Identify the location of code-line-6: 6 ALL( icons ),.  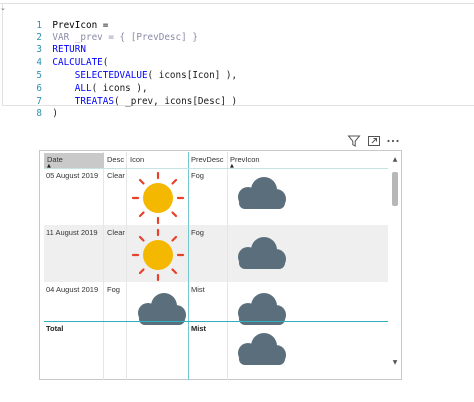
(80, 81).